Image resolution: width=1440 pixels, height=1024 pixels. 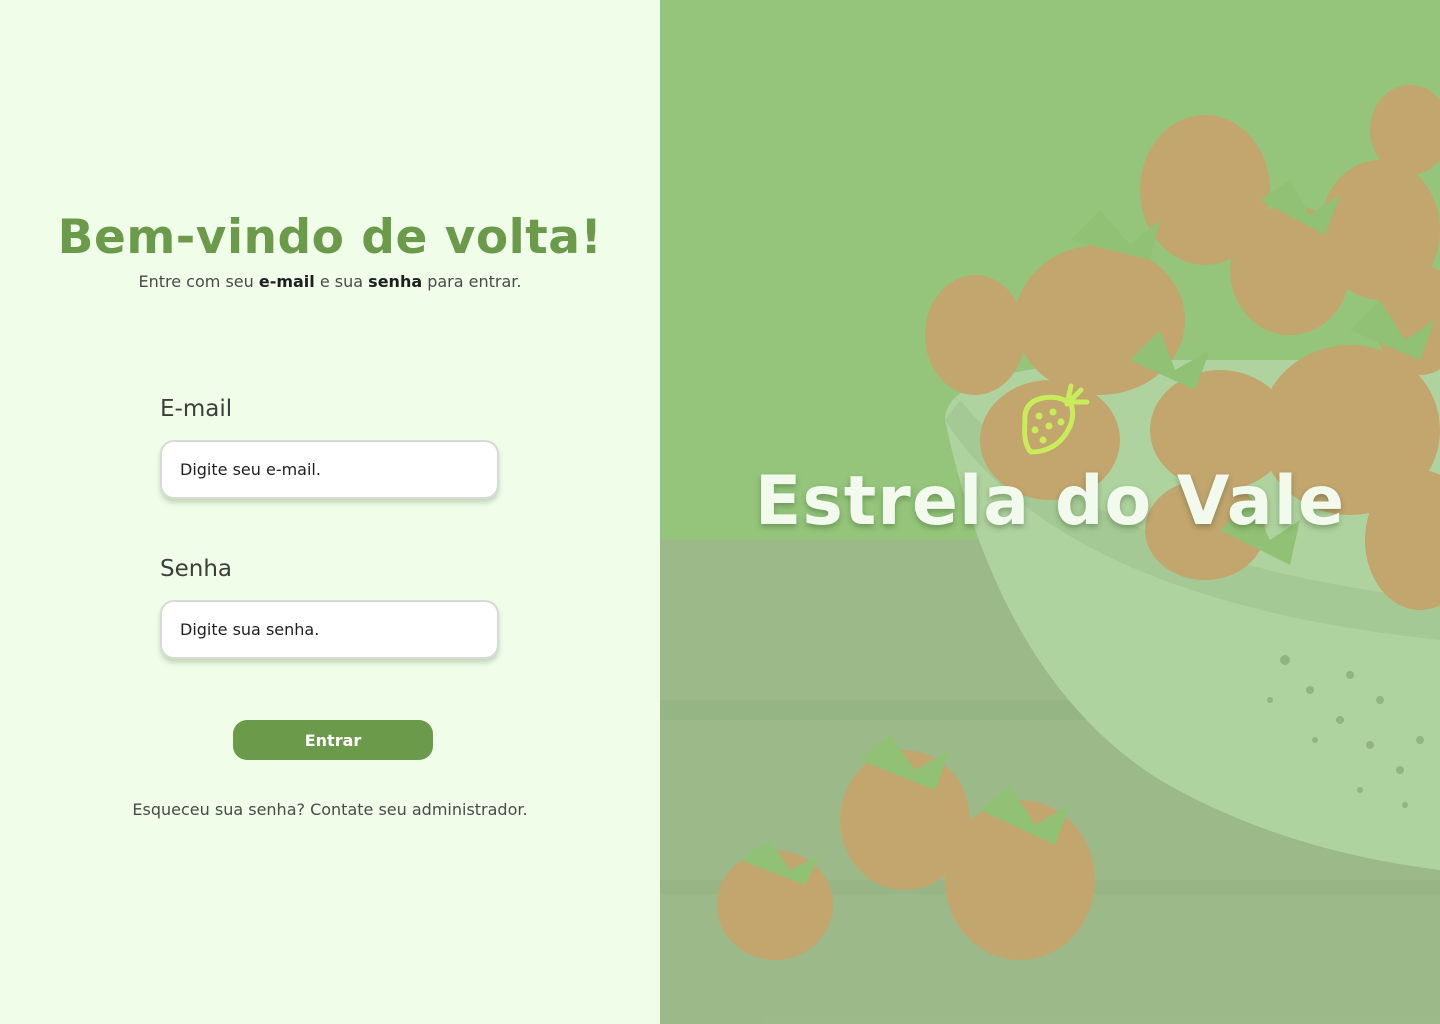 I want to click on email-field, so click(x=329, y=469).